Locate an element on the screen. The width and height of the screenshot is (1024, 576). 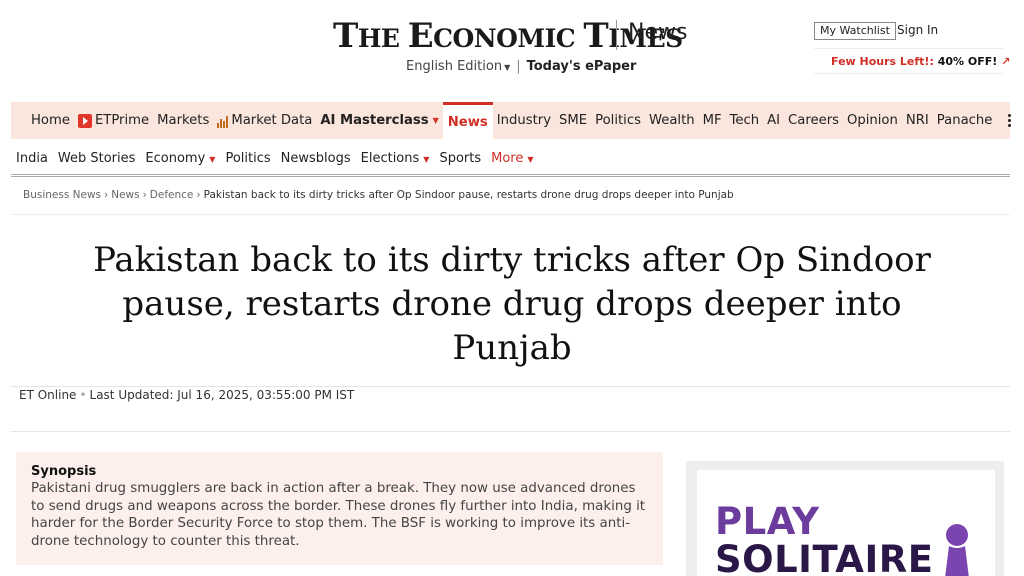
logo-divider is located at coordinates (616, 35).